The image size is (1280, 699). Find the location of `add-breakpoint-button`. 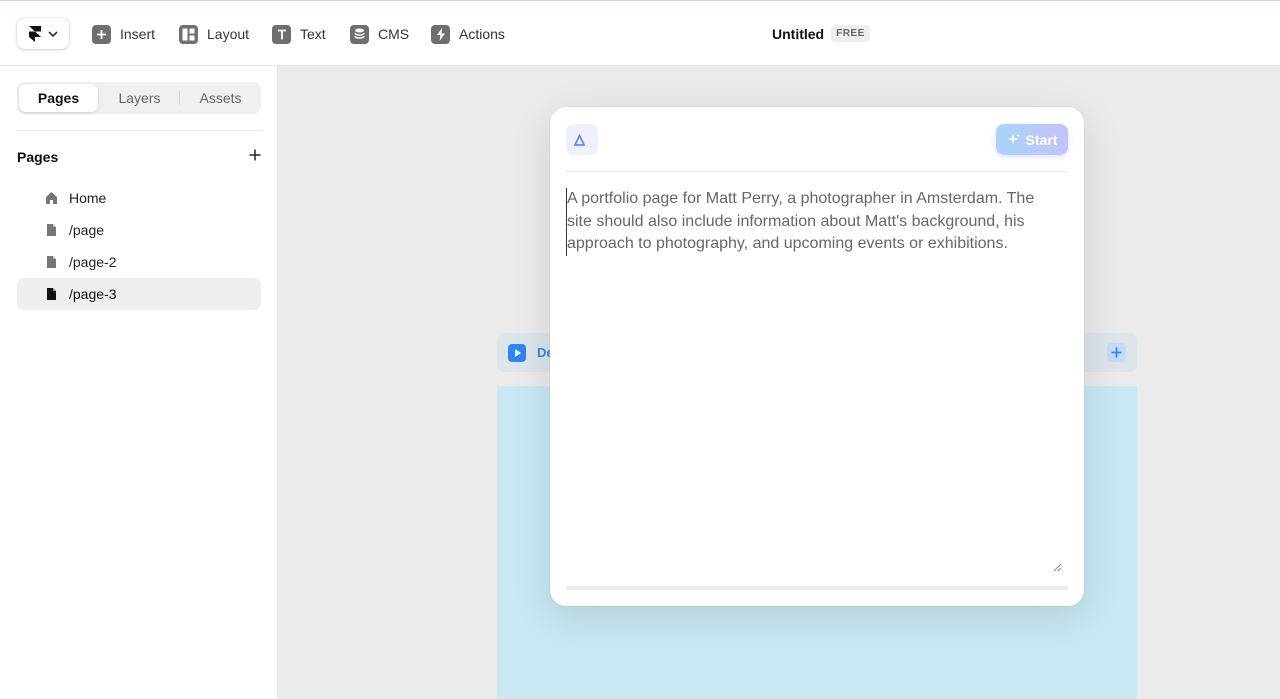

add-breakpoint-button is located at coordinates (1116, 352).